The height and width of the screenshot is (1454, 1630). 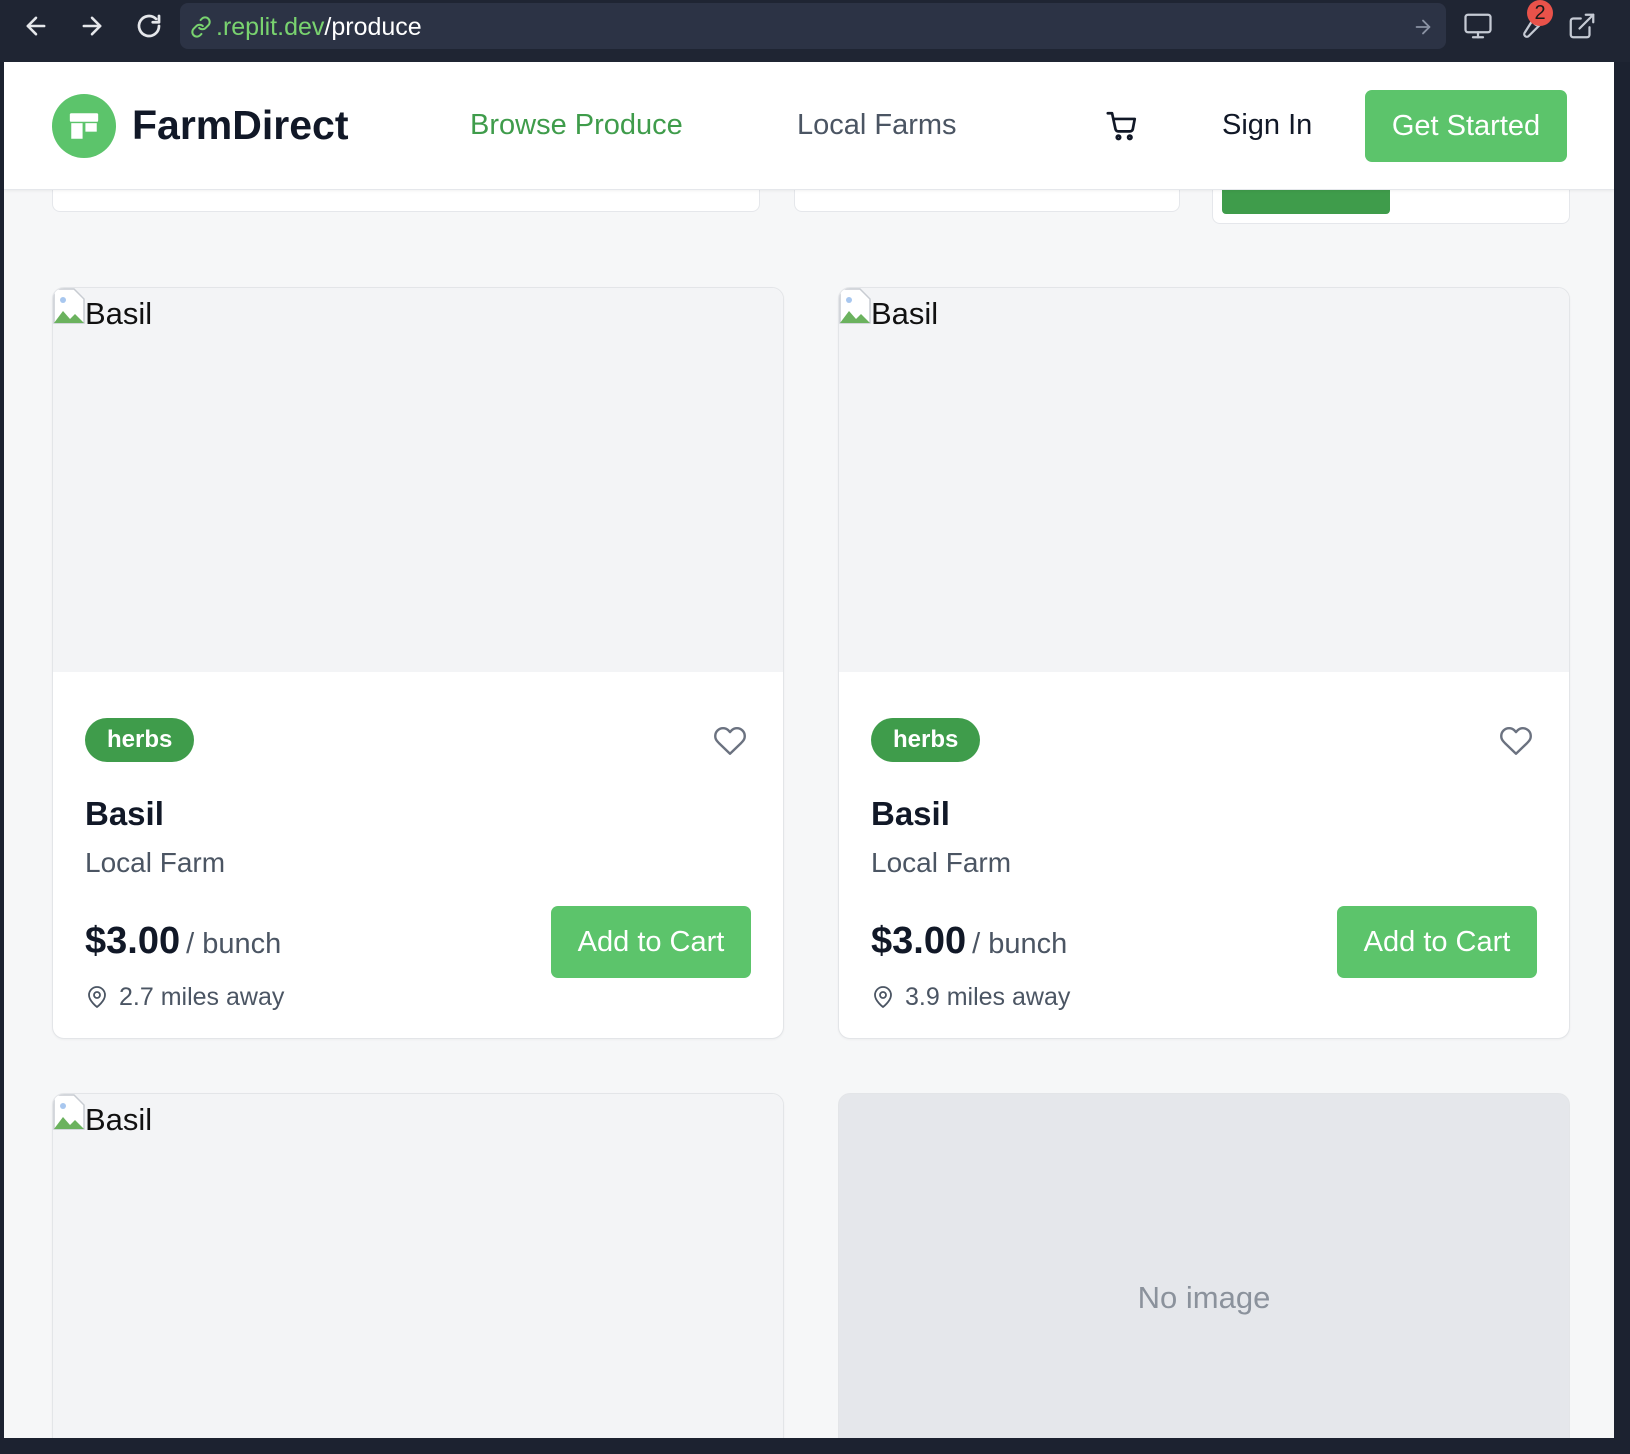 I want to click on storefront-logo-icon, so click(x=84, y=126).